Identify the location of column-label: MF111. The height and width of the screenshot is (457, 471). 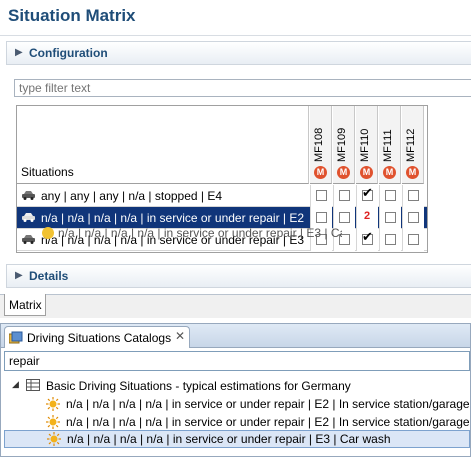
(388, 145).